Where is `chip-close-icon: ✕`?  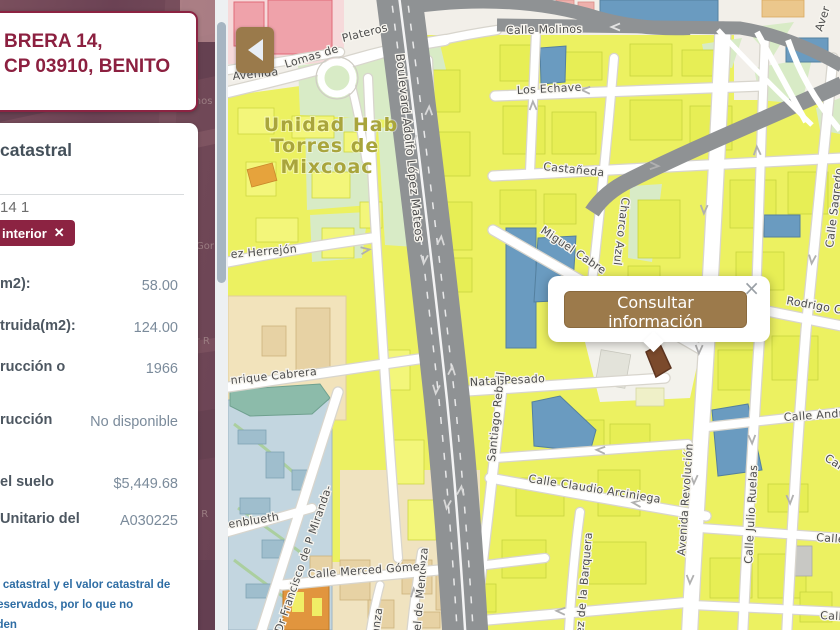
chip-close-icon: ✕ is located at coordinates (59, 233).